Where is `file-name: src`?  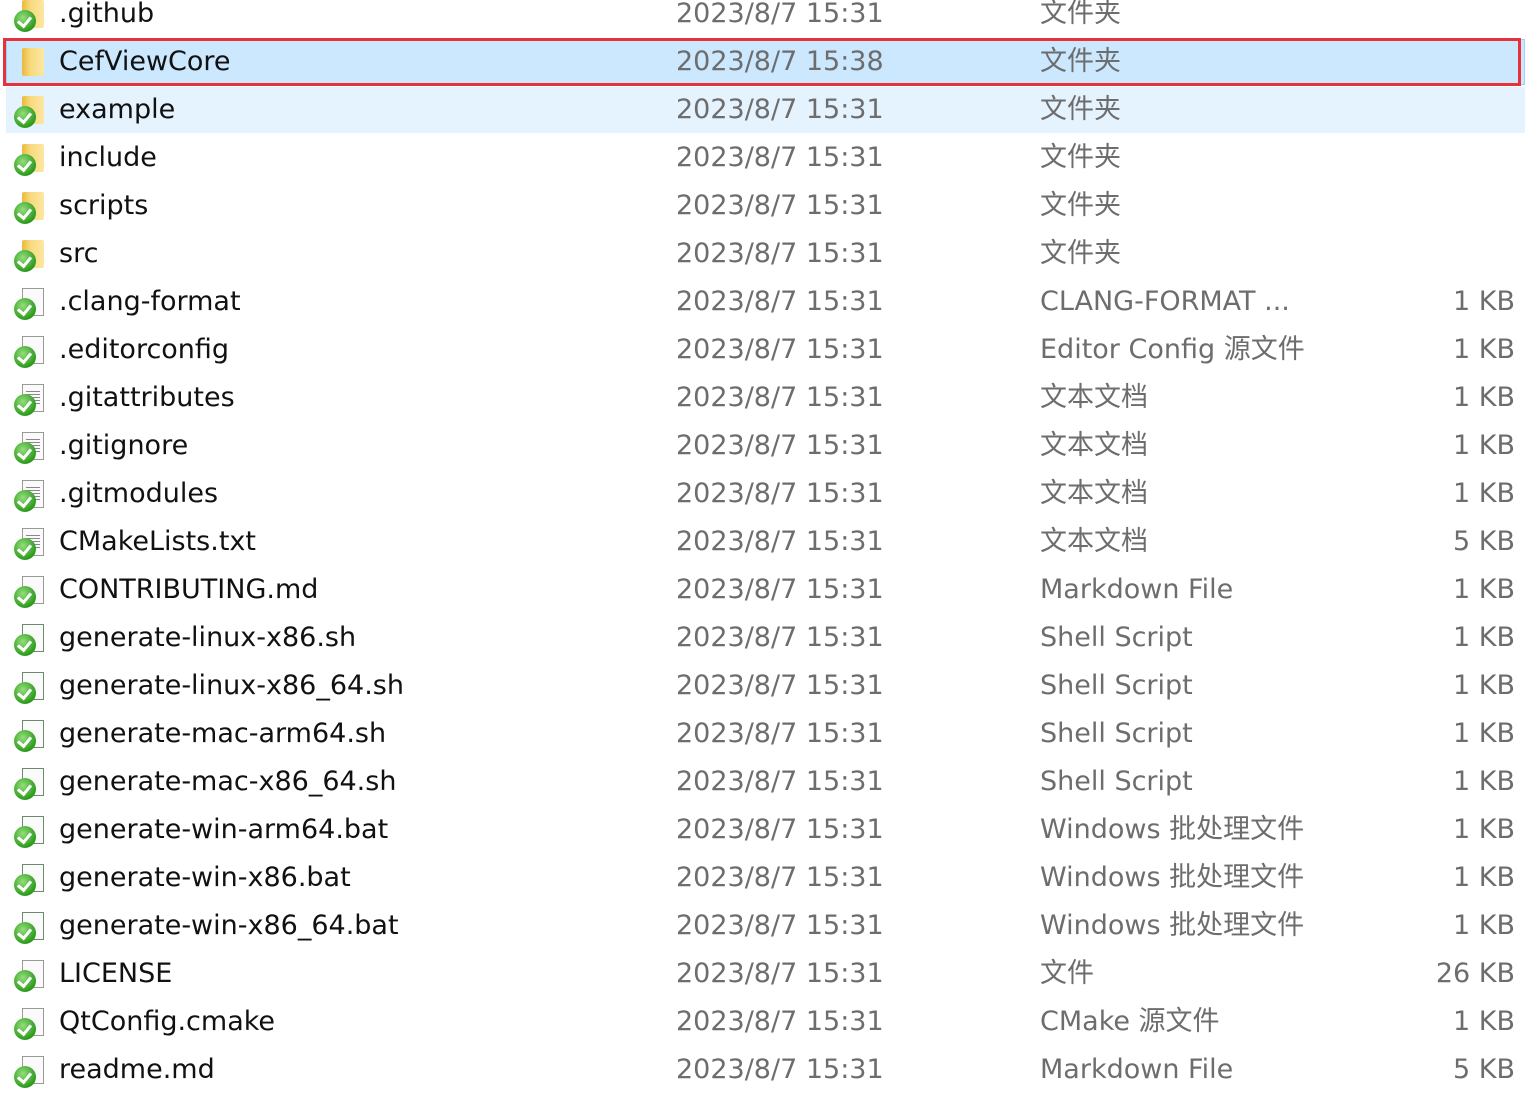
file-name: src is located at coordinates (78, 254).